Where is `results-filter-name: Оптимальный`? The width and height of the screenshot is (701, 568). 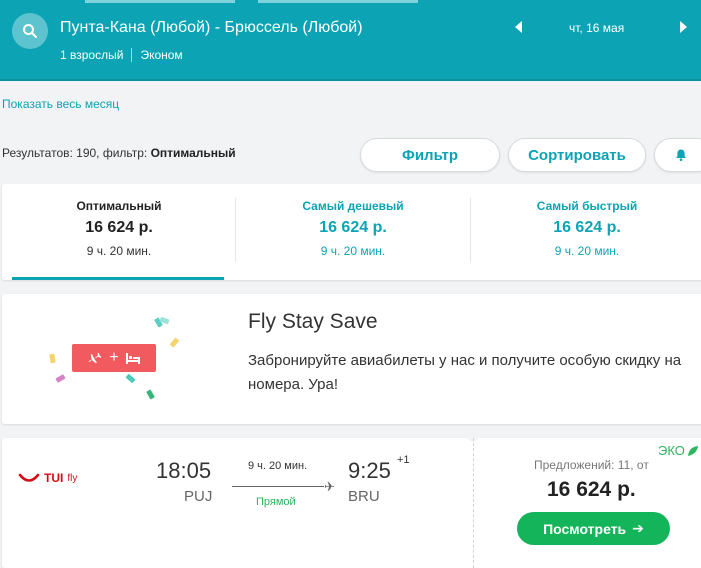 results-filter-name: Оптимальный is located at coordinates (193, 153).